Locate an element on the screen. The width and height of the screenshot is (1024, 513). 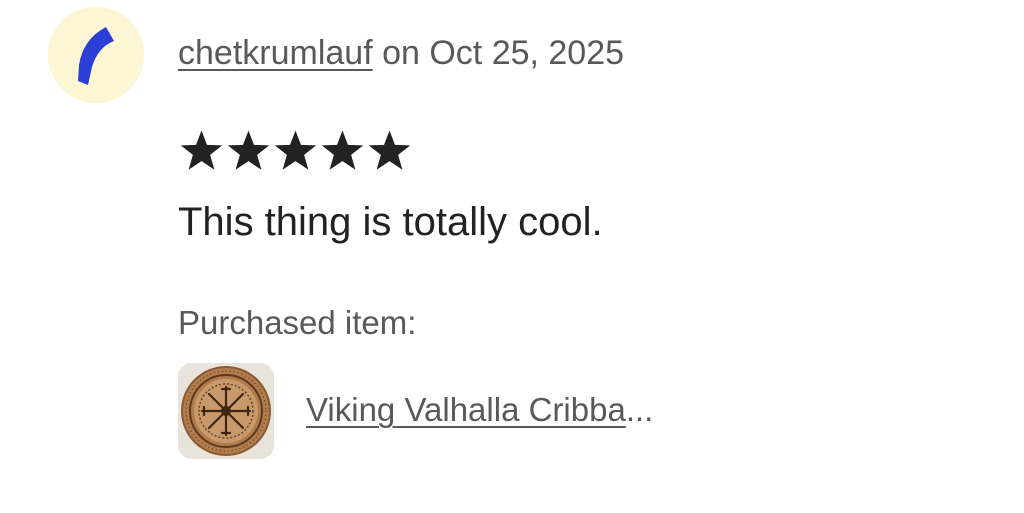
user-avatar is located at coordinates (96, 55).